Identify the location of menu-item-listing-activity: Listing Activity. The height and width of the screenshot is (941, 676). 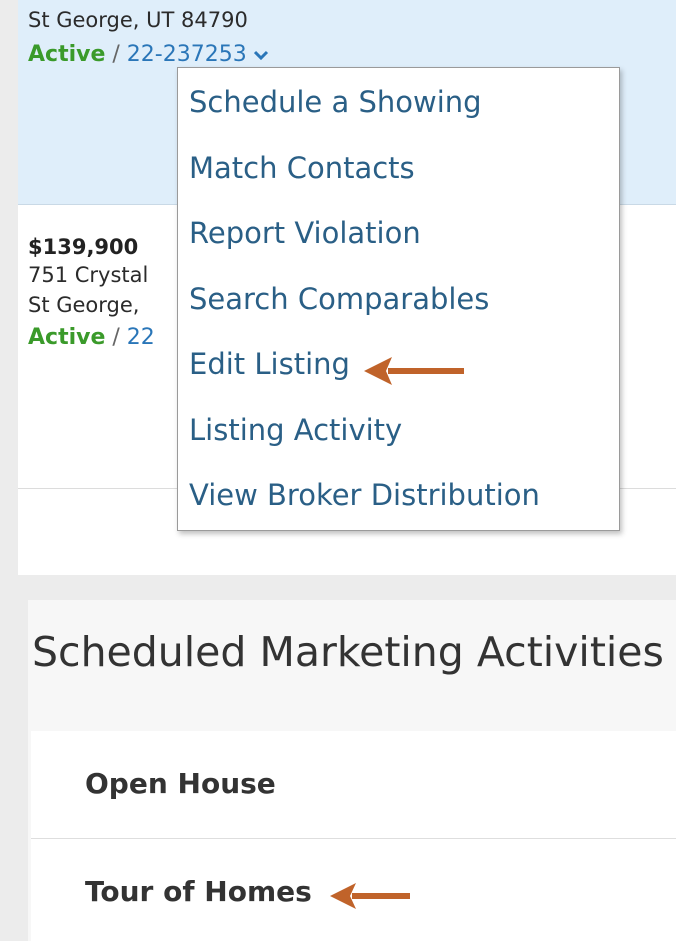
(295, 430).